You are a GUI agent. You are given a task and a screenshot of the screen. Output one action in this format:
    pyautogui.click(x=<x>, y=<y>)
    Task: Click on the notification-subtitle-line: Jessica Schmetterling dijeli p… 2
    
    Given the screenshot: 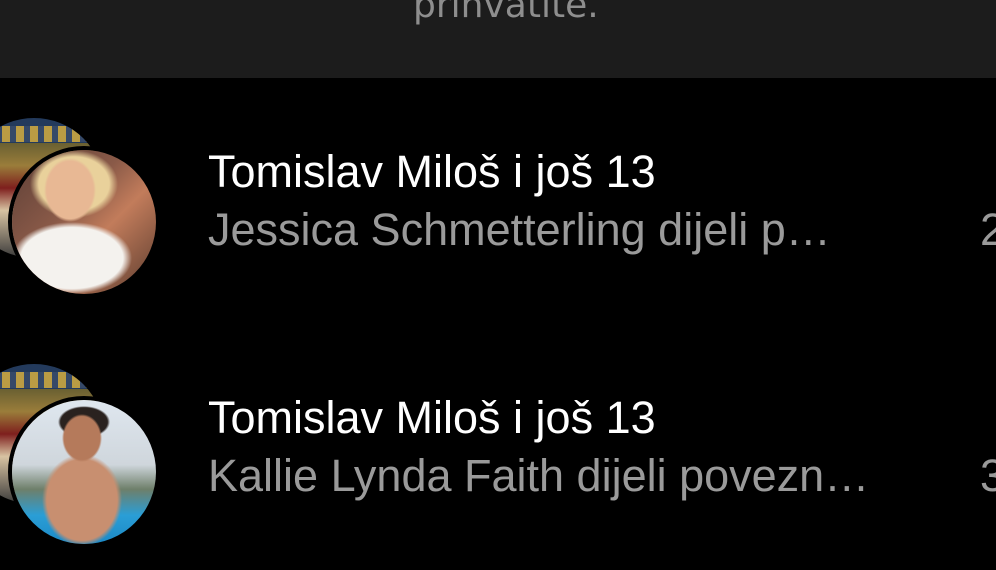 What is the action you would take?
    pyautogui.click(x=602, y=230)
    